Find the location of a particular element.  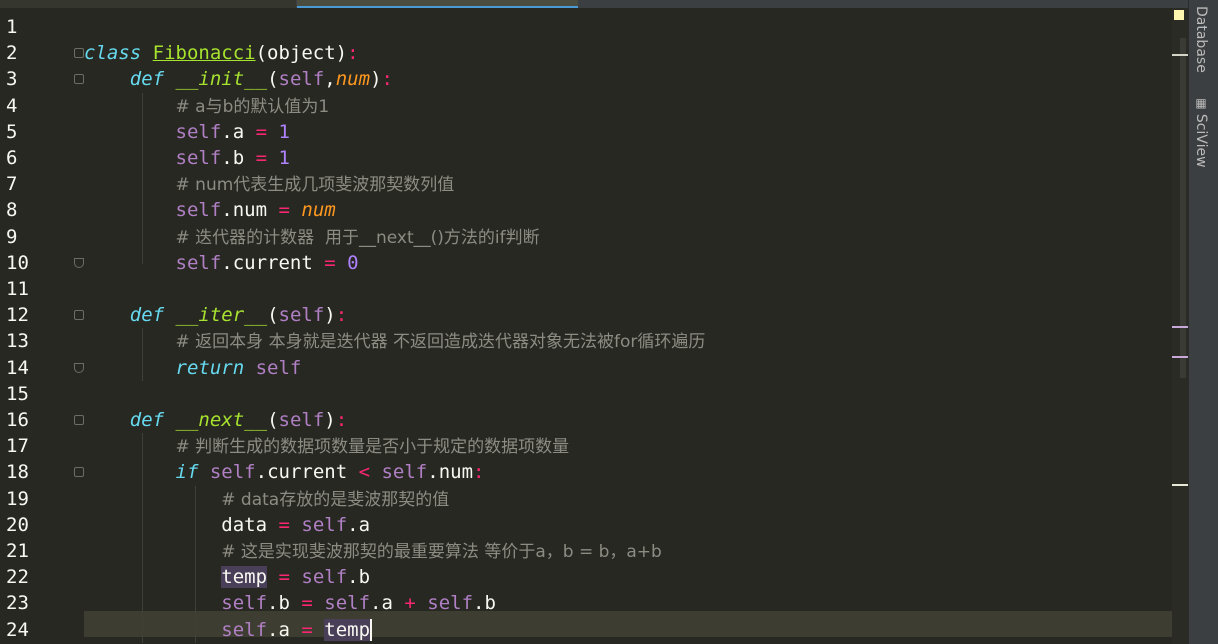

code-line: # 迭代器的计数器 用于__next__()方法的if判断 is located at coordinates (312, 237).